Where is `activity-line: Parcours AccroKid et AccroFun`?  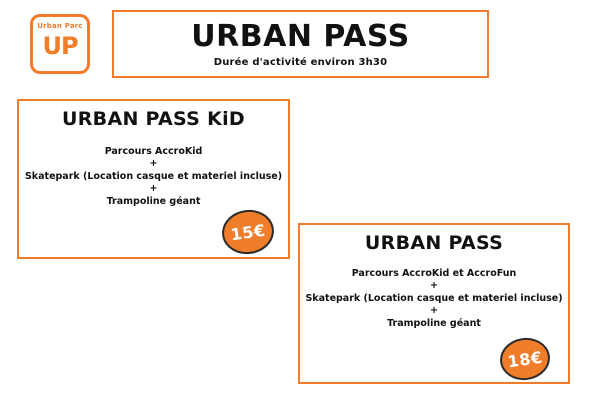
activity-line: Parcours AccroKid et AccroFun is located at coordinates (434, 273).